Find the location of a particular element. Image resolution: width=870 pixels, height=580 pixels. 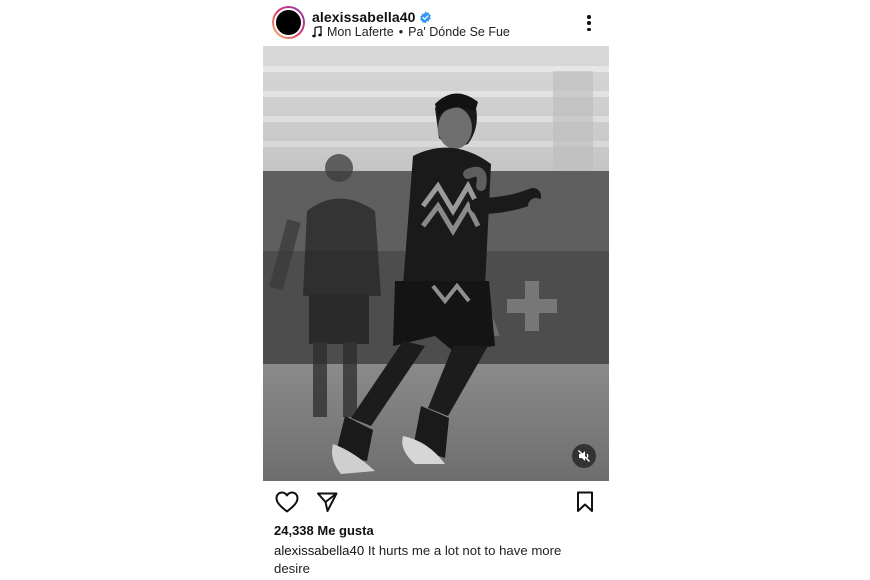

music-row: Mon Laferte • Pa' Dónde Se Fue is located at coordinates (411, 32).